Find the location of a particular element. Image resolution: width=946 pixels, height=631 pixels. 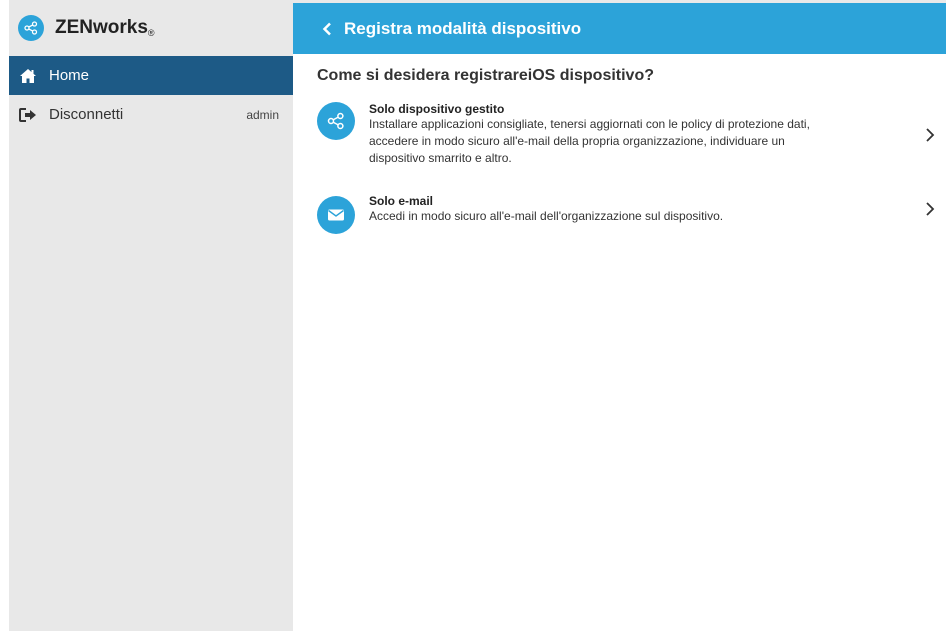

logout-icon is located at coordinates (28, 115).